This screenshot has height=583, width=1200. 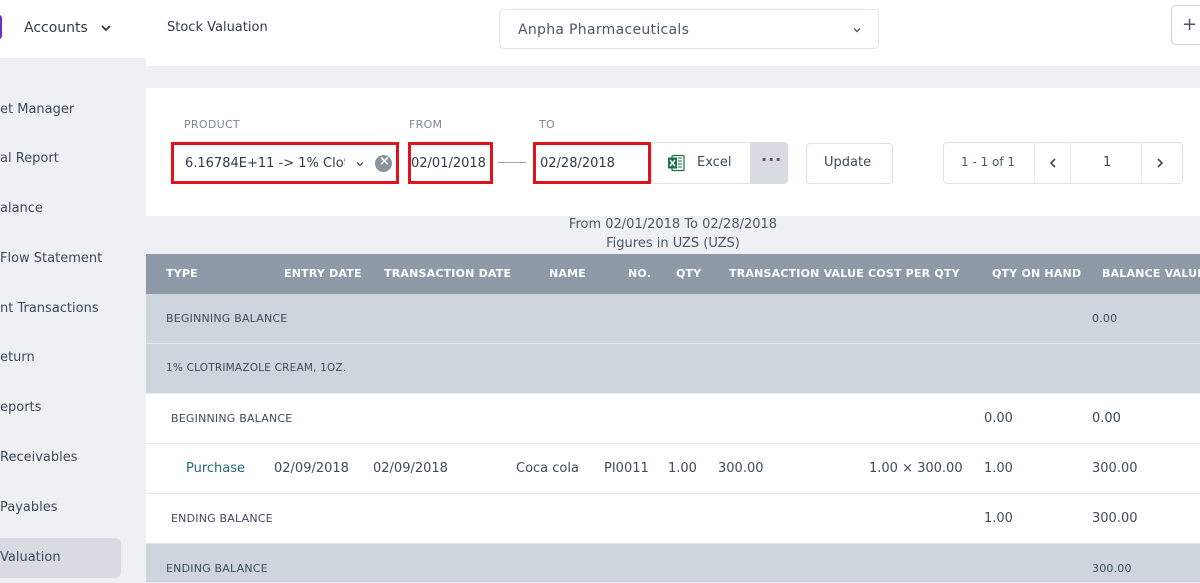 What do you see at coordinates (673, 77) in the screenshot?
I see `header-divider` at bounding box center [673, 77].